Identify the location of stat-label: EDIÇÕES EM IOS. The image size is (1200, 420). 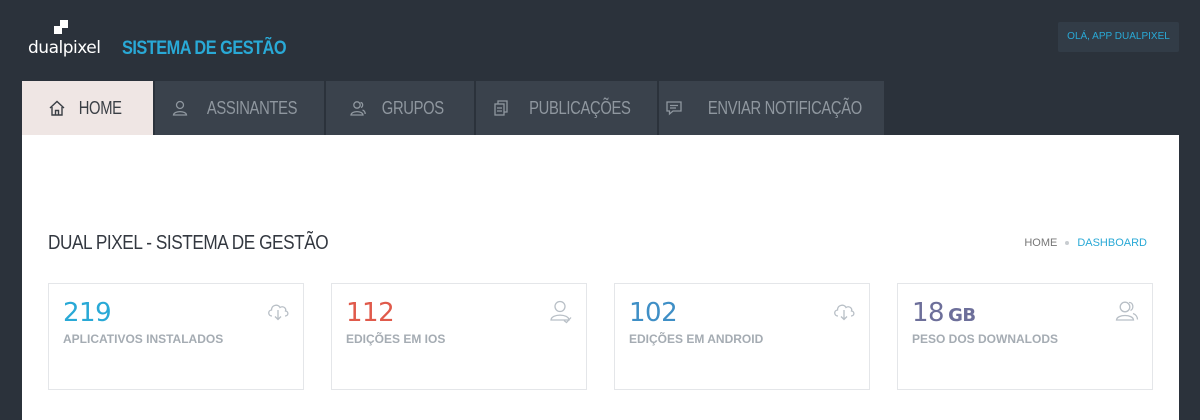
(396, 339).